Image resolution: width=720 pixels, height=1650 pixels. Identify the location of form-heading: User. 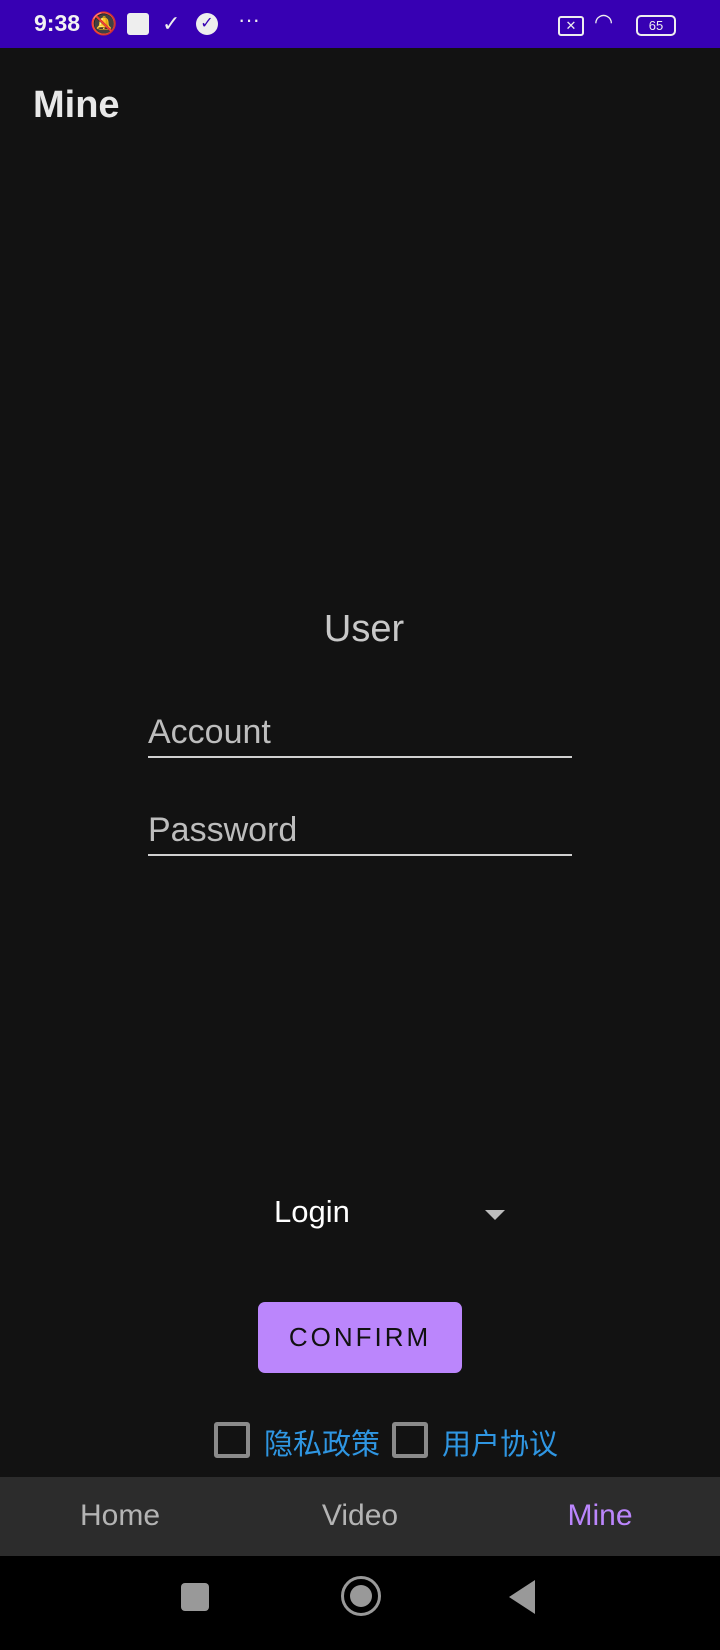
(364, 629).